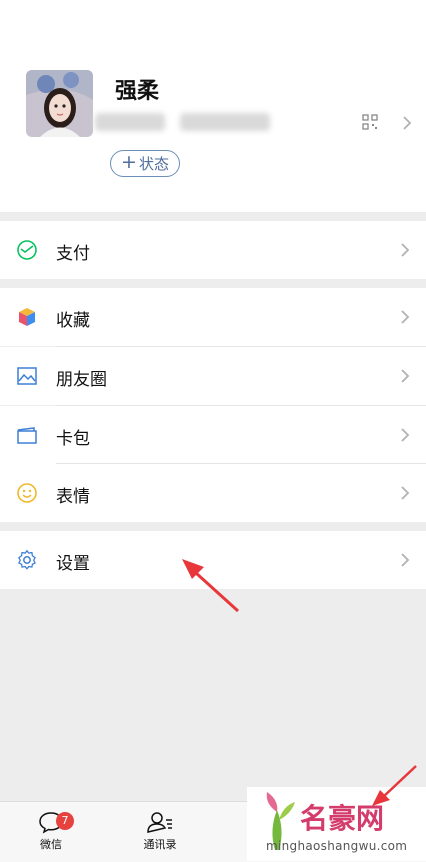  What do you see at coordinates (213, 317) in the screenshot?
I see `menu-item-favorites: 收藏` at bounding box center [213, 317].